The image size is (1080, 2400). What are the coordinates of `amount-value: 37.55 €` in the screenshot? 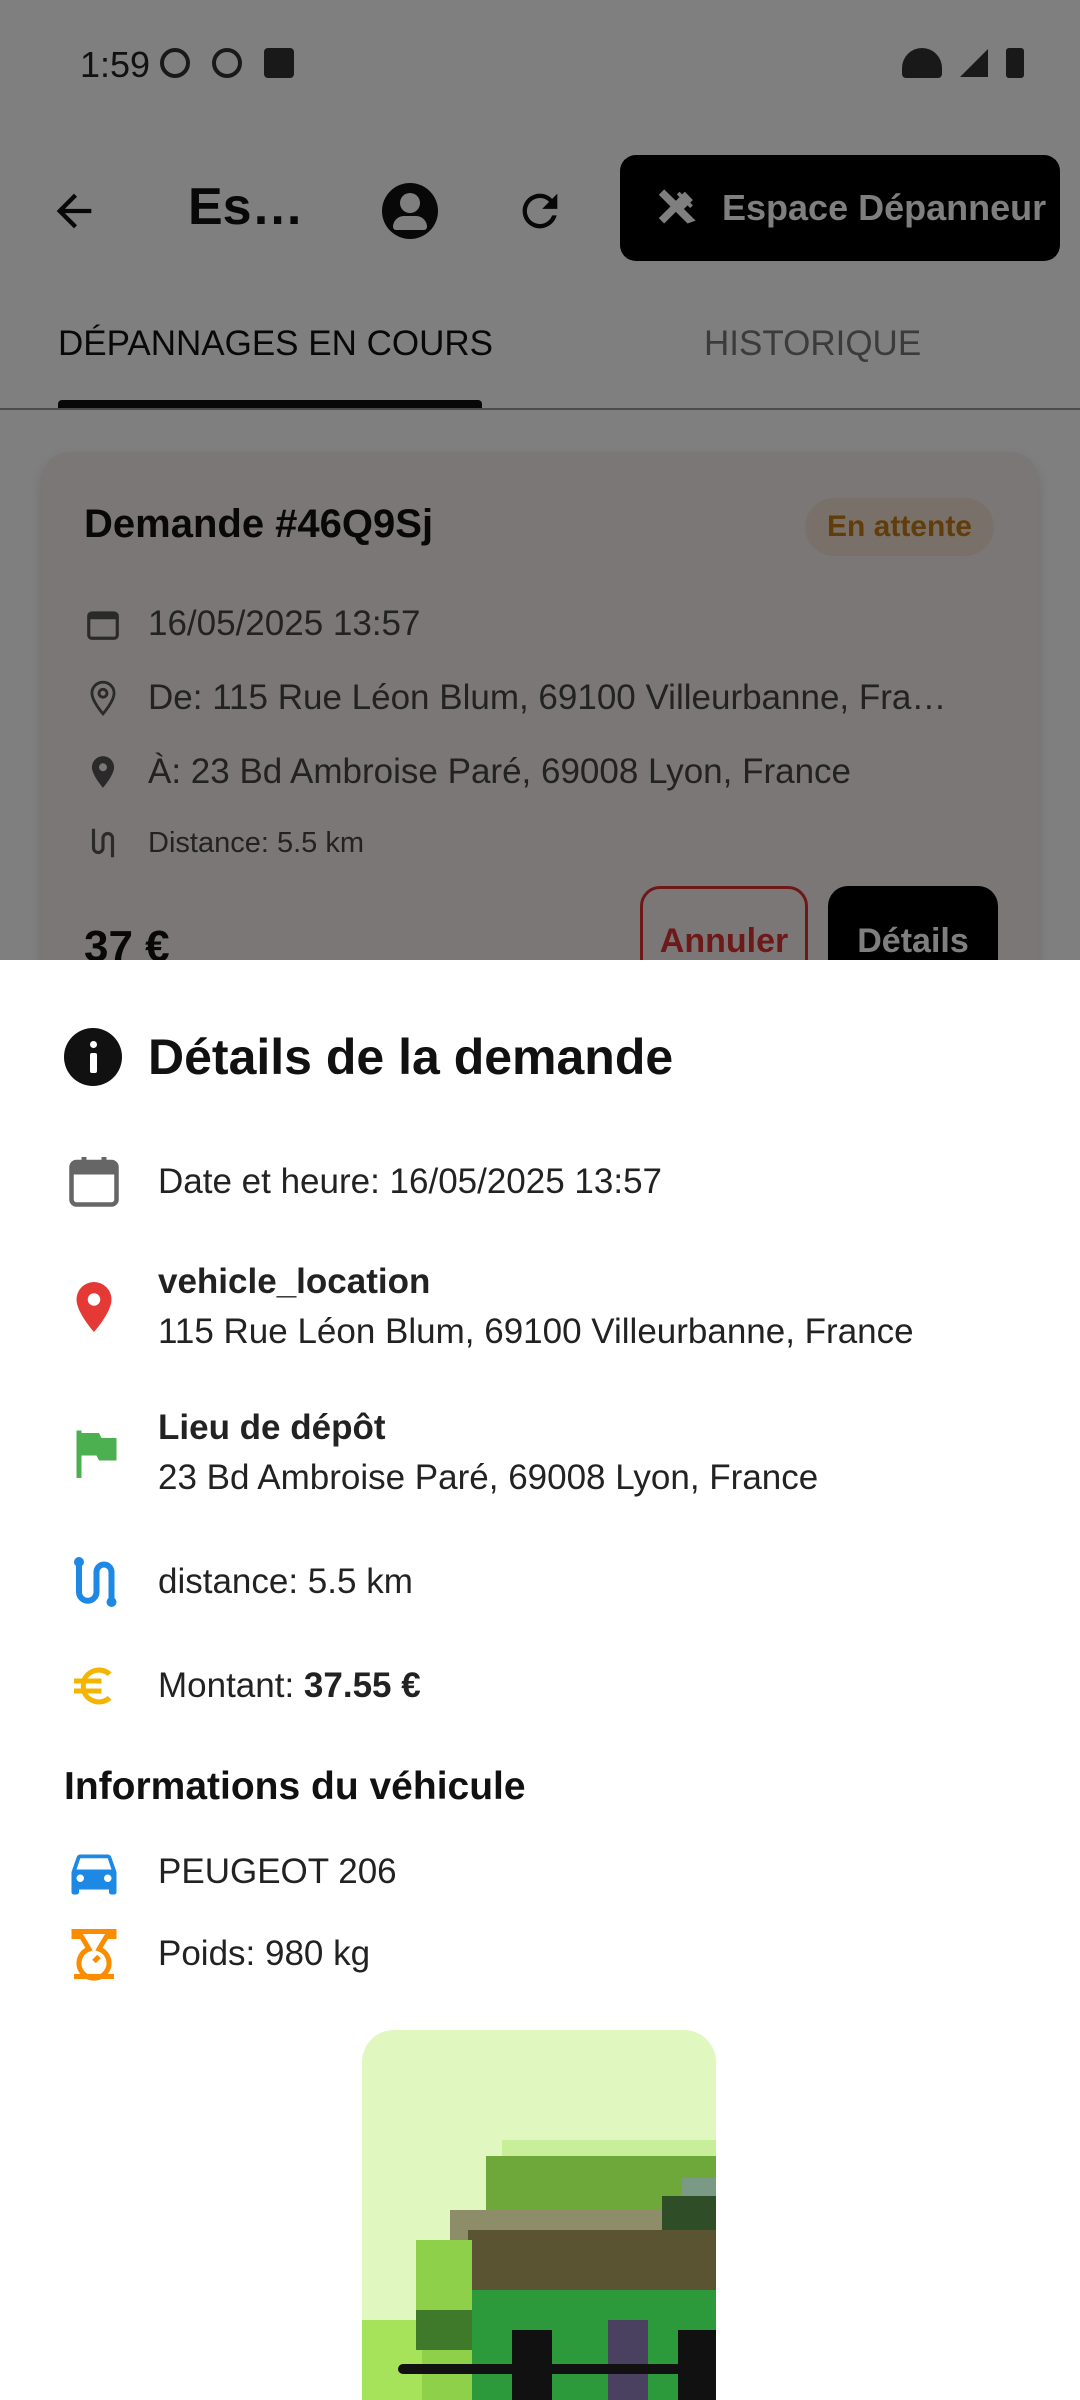 It's located at (362, 1685).